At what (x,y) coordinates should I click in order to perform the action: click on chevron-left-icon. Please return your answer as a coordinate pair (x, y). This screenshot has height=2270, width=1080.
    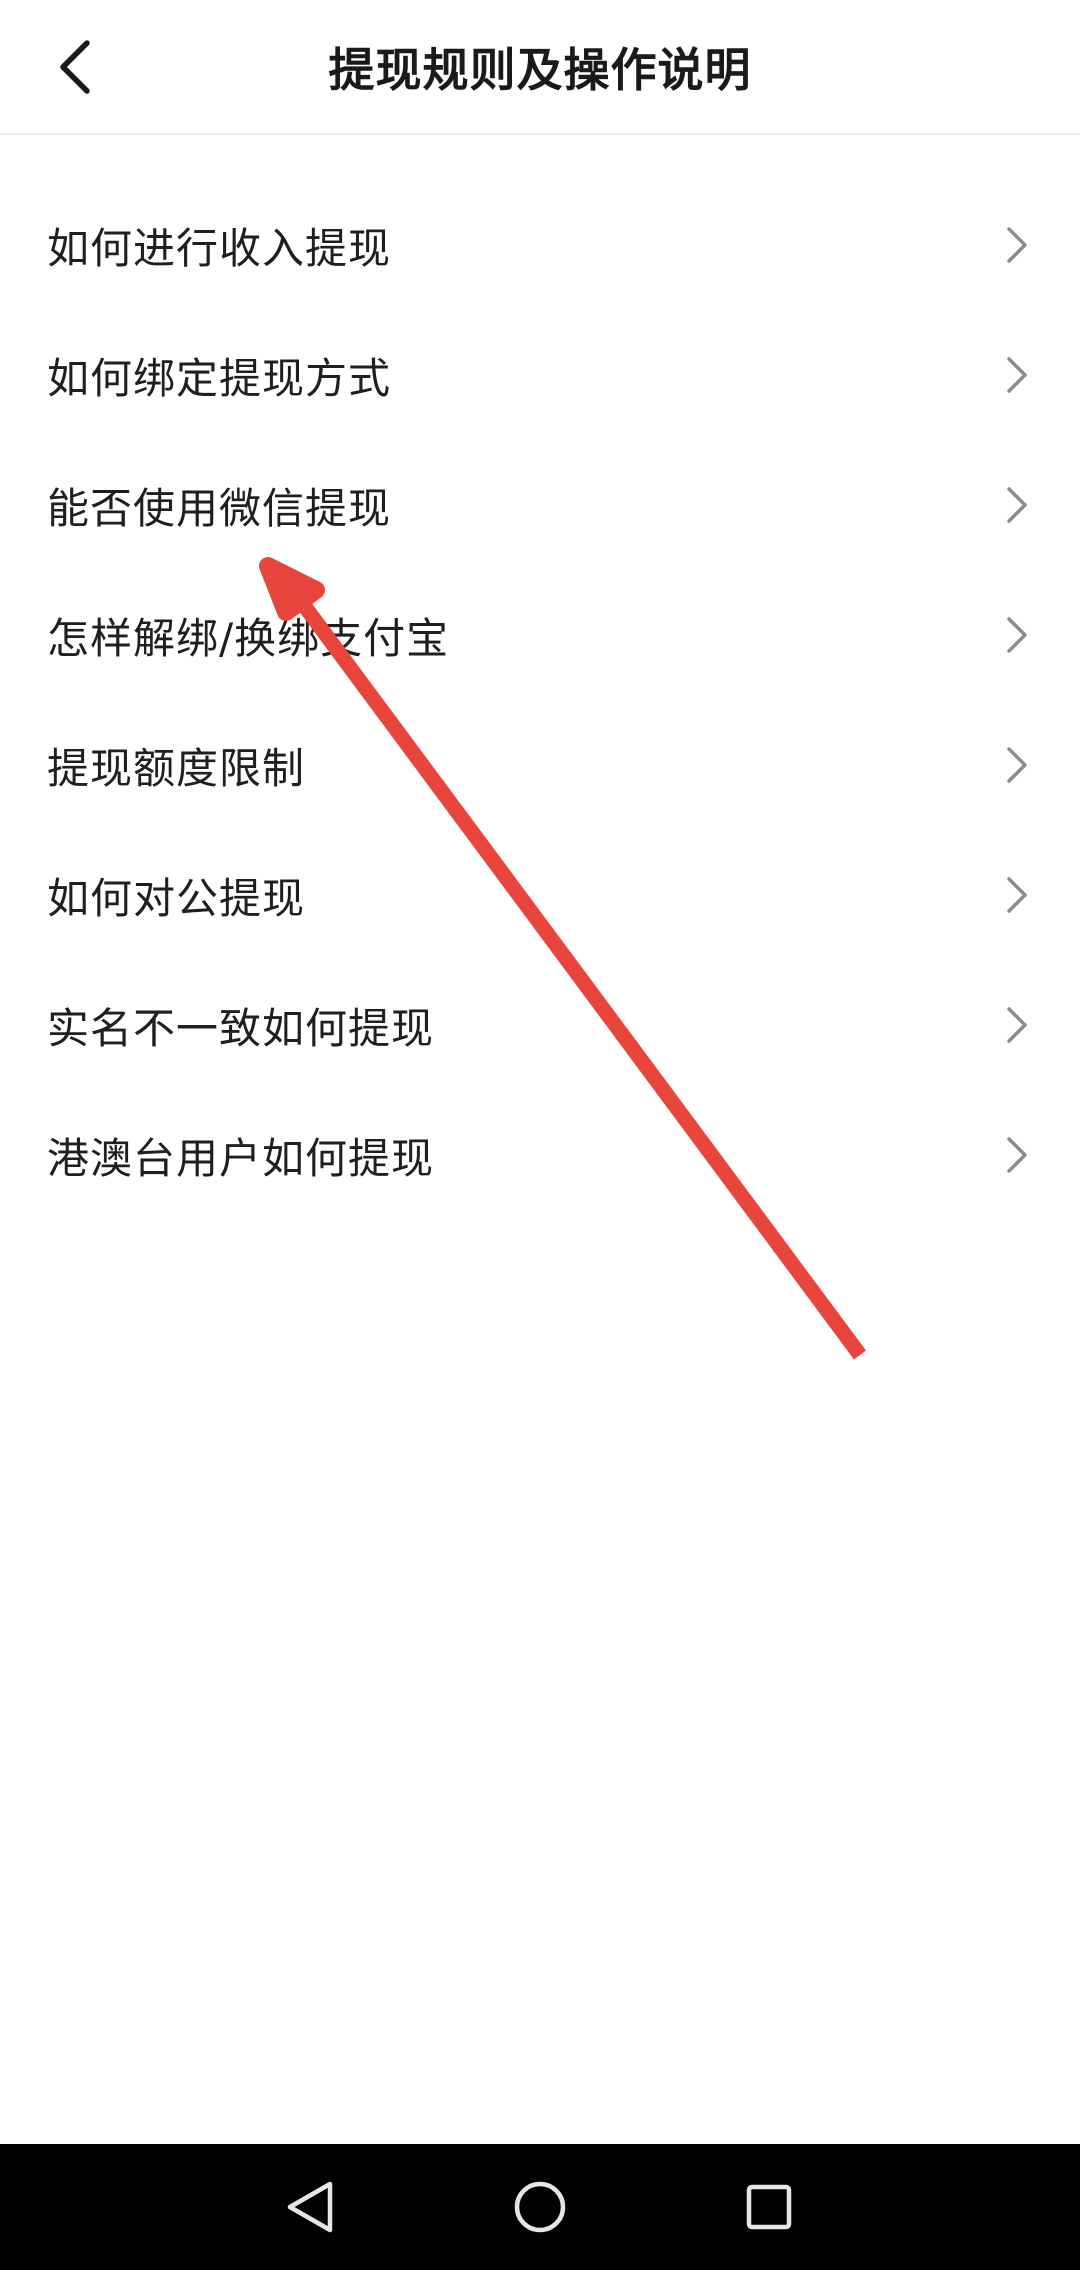
    Looking at the image, I should click on (75, 67).